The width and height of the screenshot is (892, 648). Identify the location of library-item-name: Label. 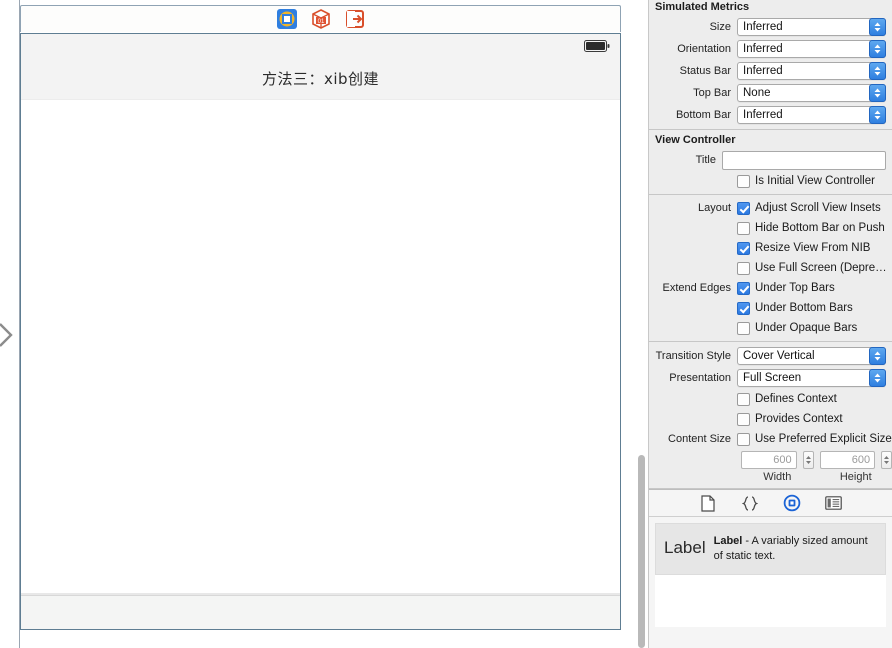
(728, 541).